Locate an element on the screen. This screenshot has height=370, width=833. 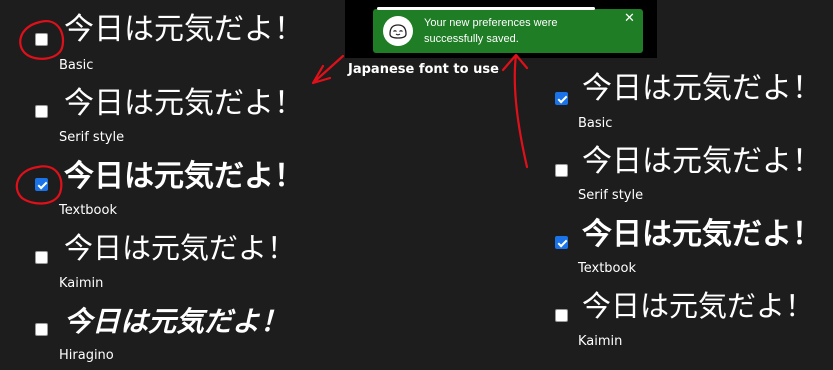
font-checkbox-serif-saved is located at coordinates (561, 170).